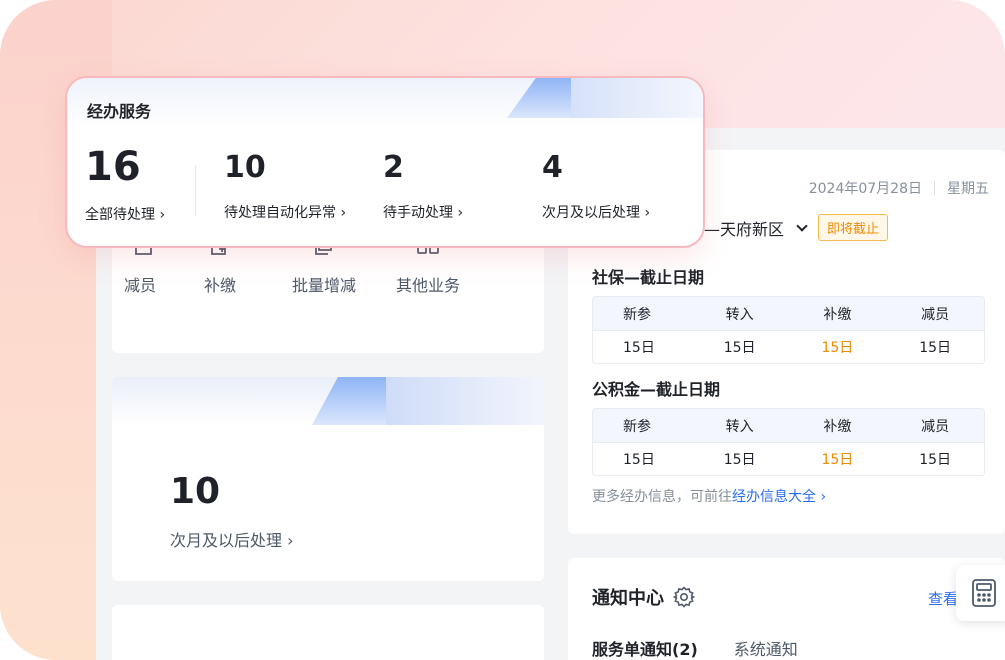  Describe the element at coordinates (853, 227) in the screenshot. I see `status-badge: 即将截止` at that location.